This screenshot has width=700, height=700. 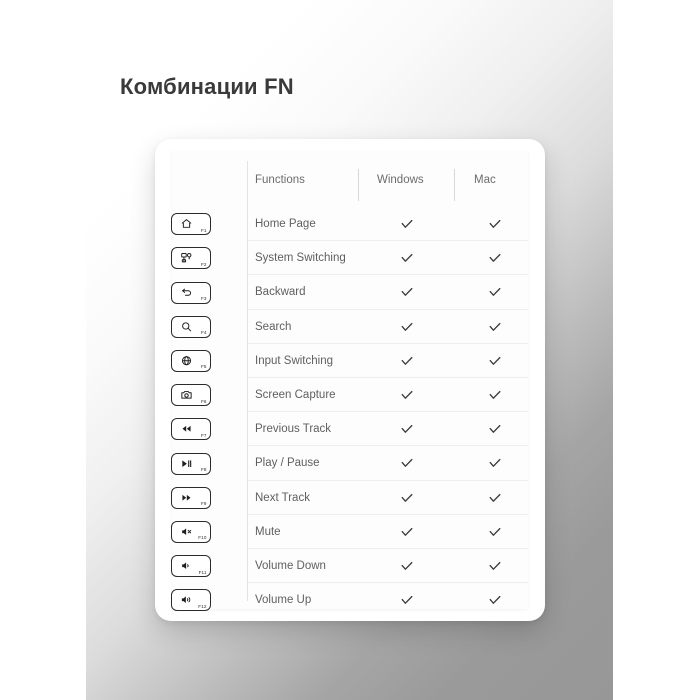 What do you see at coordinates (350, 292) in the screenshot?
I see `table-row: Backward` at bounding box center [350, 292].